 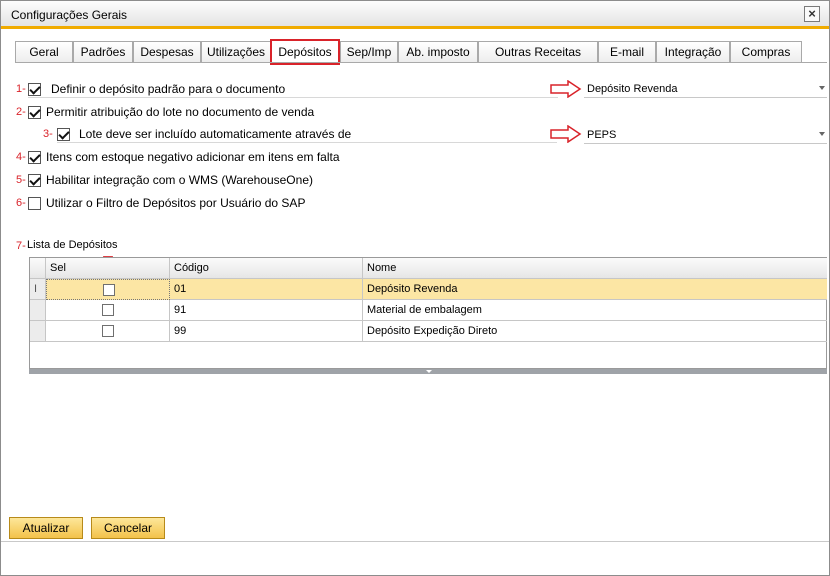 What do you see at coordinates (34, 157) in the screenshot?
I see `checkbox-negative-stock` at bounding box center [34, 157].